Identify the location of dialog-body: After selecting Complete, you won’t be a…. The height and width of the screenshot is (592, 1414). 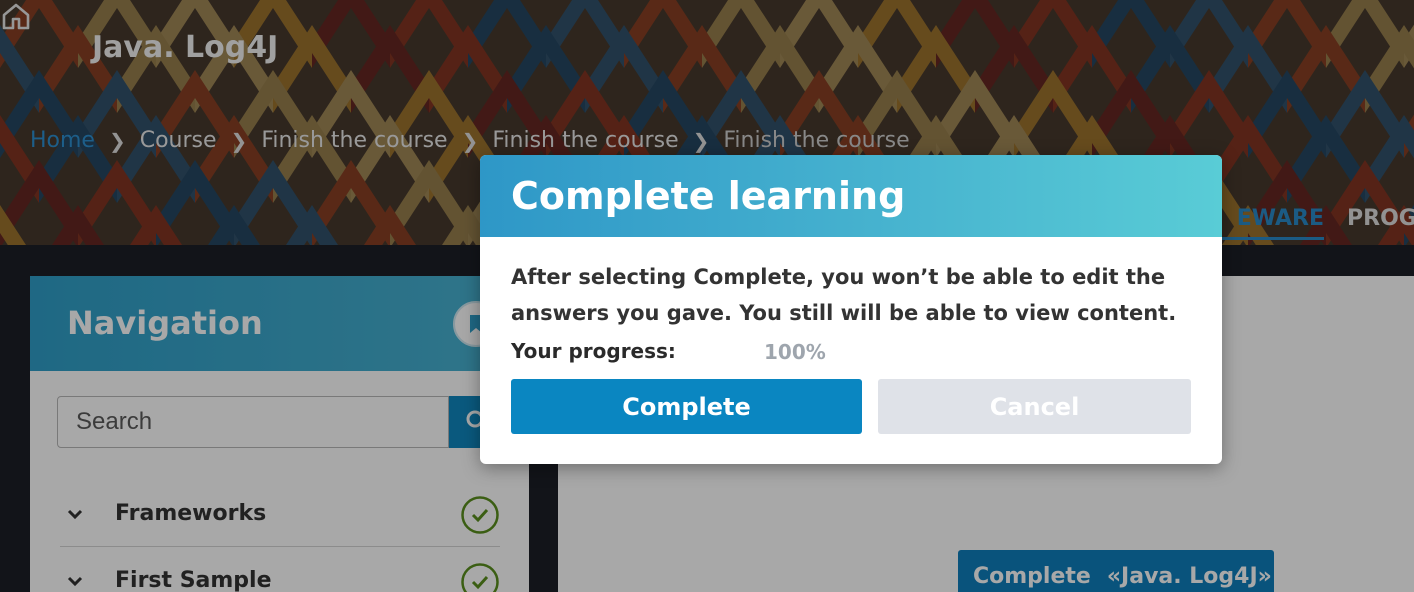
(851, 306).